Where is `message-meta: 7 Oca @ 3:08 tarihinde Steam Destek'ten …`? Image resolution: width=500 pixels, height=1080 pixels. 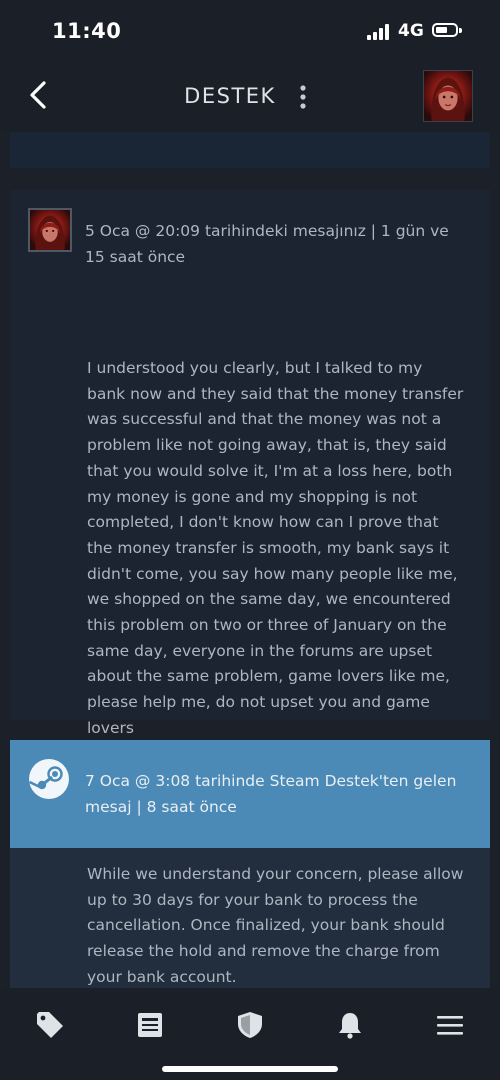 message-meta: 7 Oca @ 3:08 tarihinde Steam Destek'ten … is located at coordinates (271, 794).